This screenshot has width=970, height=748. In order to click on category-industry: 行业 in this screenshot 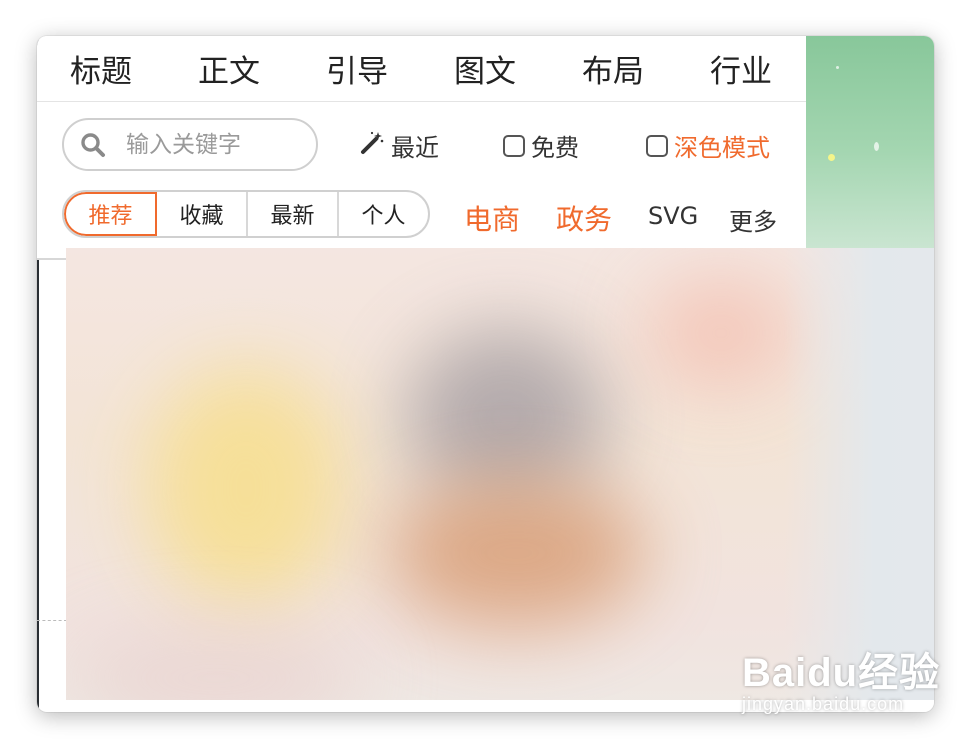, I will do `click(741, 68)`.